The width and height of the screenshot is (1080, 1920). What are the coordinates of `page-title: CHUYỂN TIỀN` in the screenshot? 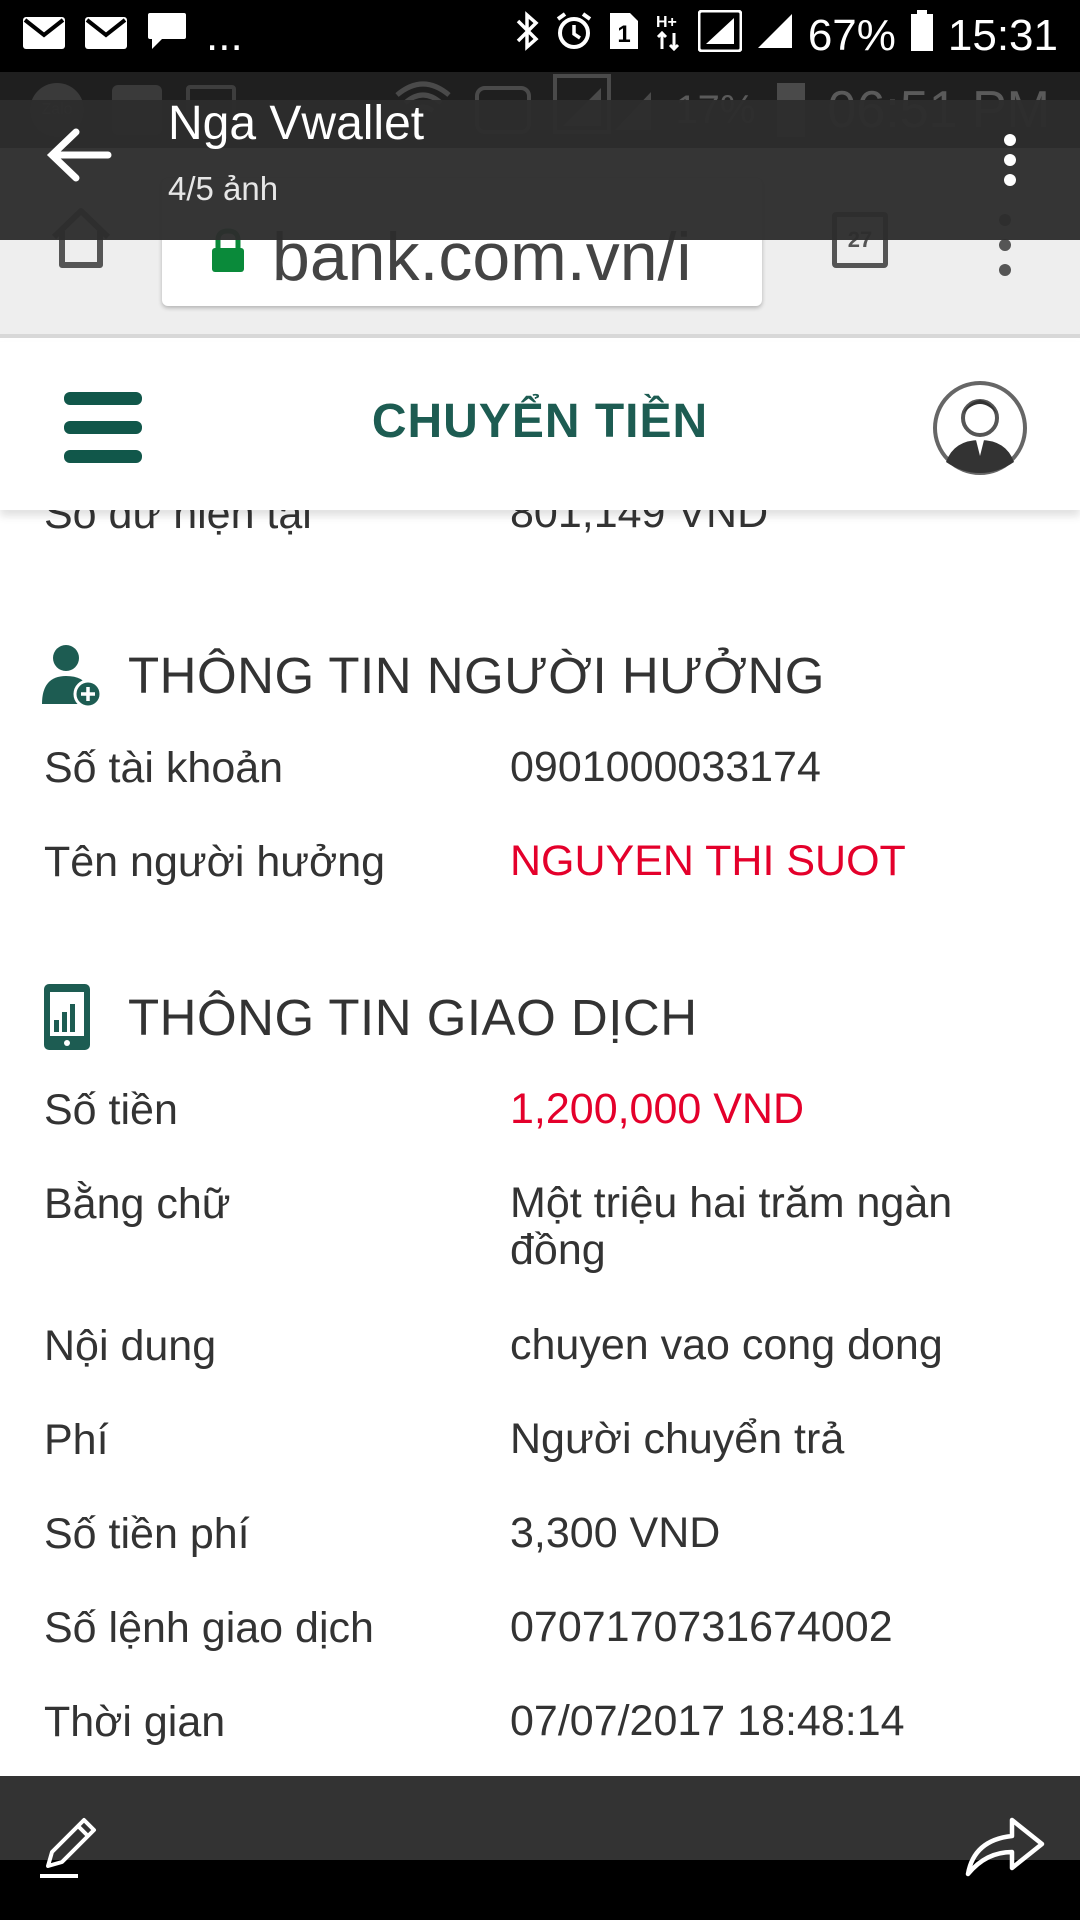 It's located at (540, 421).